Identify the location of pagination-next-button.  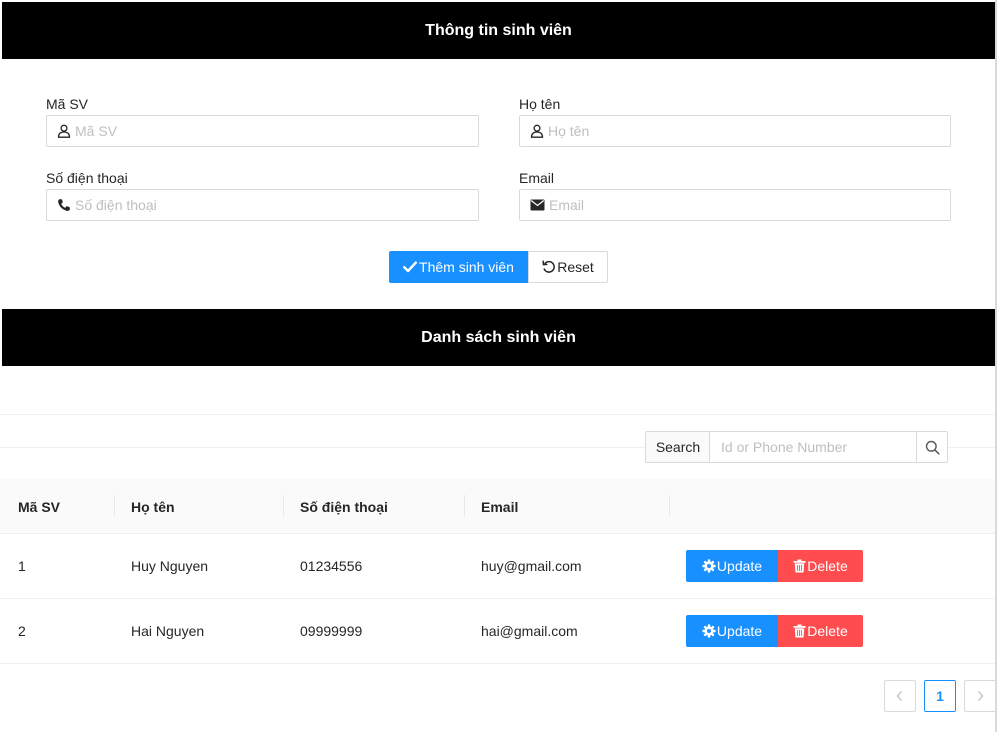
(980, 696).